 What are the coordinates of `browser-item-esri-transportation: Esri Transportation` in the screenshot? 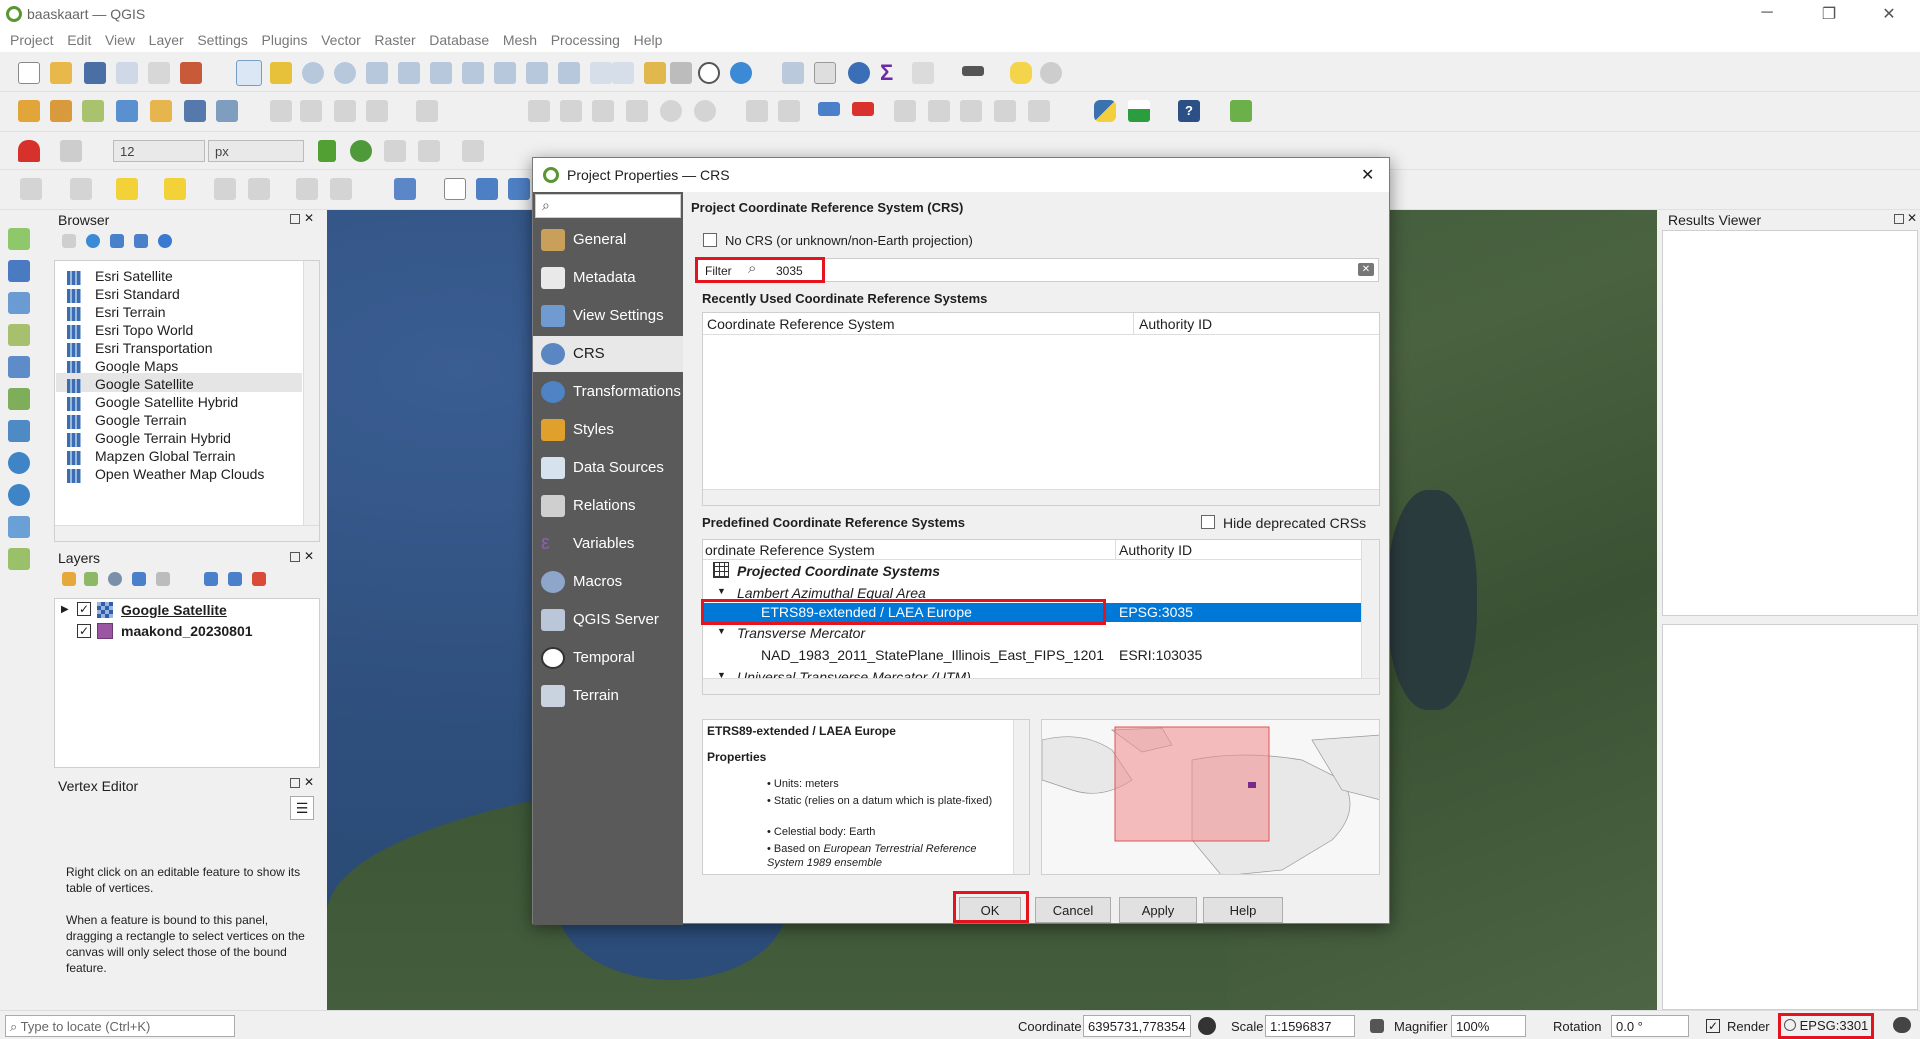 It's located at (154, 348).